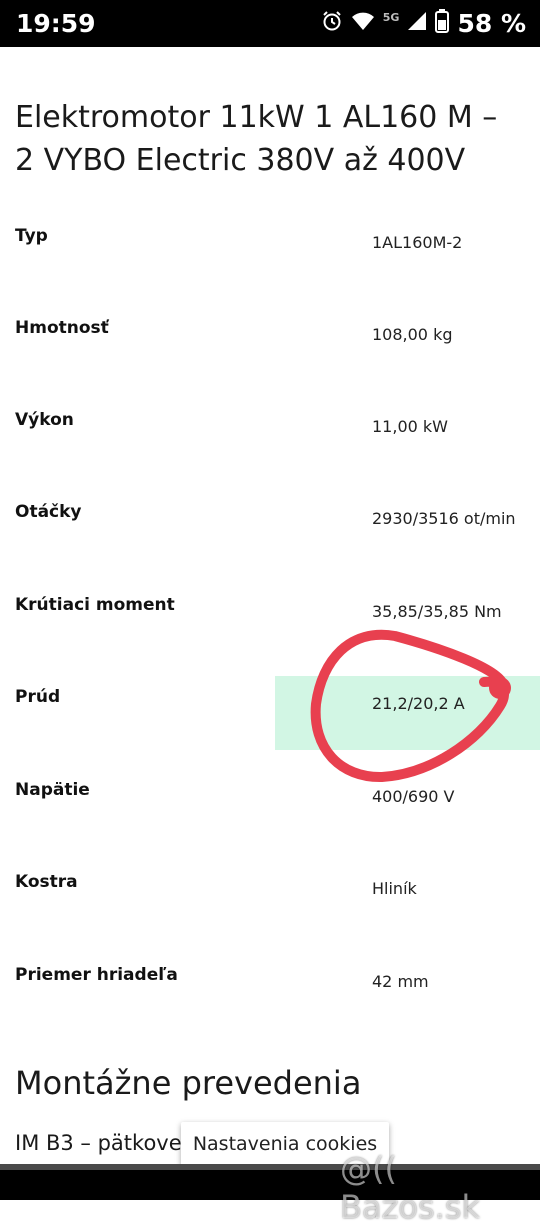  I want to click on spec-row-kostra: Kostra Hliník, so click(270, 902).